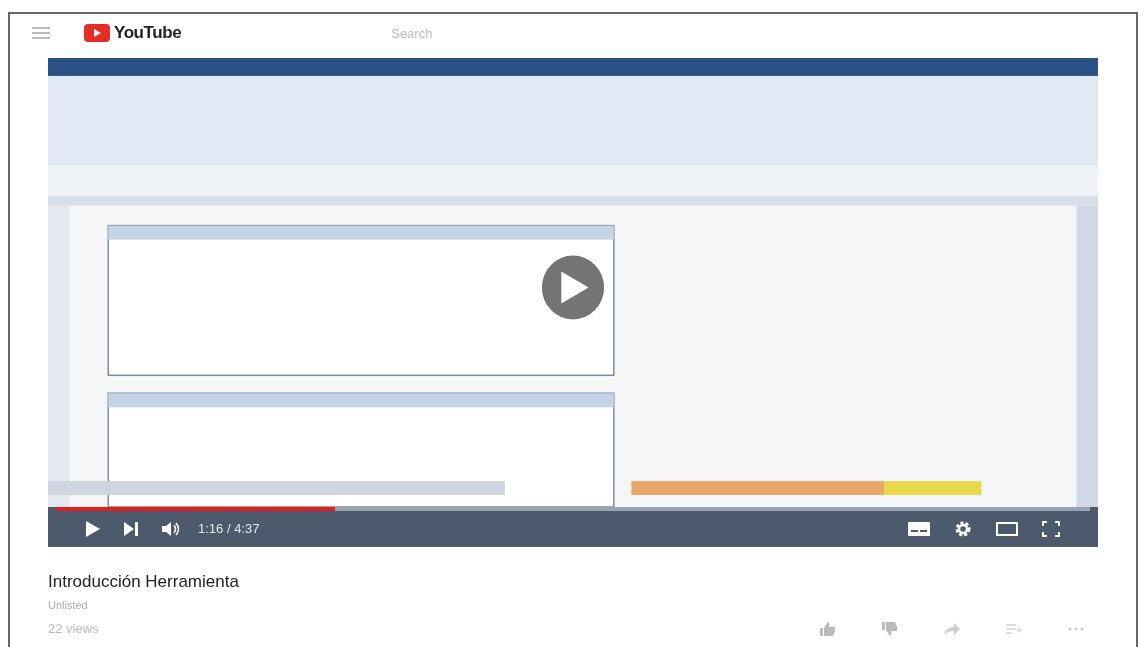 The image size is (1146, 647). I want to click on thumbs-up-icon, so click(828, 628).